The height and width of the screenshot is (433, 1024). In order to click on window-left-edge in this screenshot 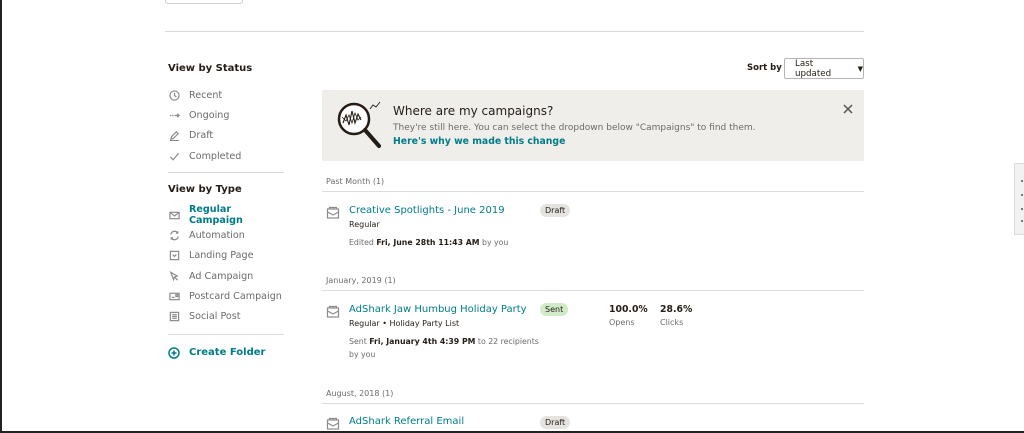, I will do `click(1, 216)`.